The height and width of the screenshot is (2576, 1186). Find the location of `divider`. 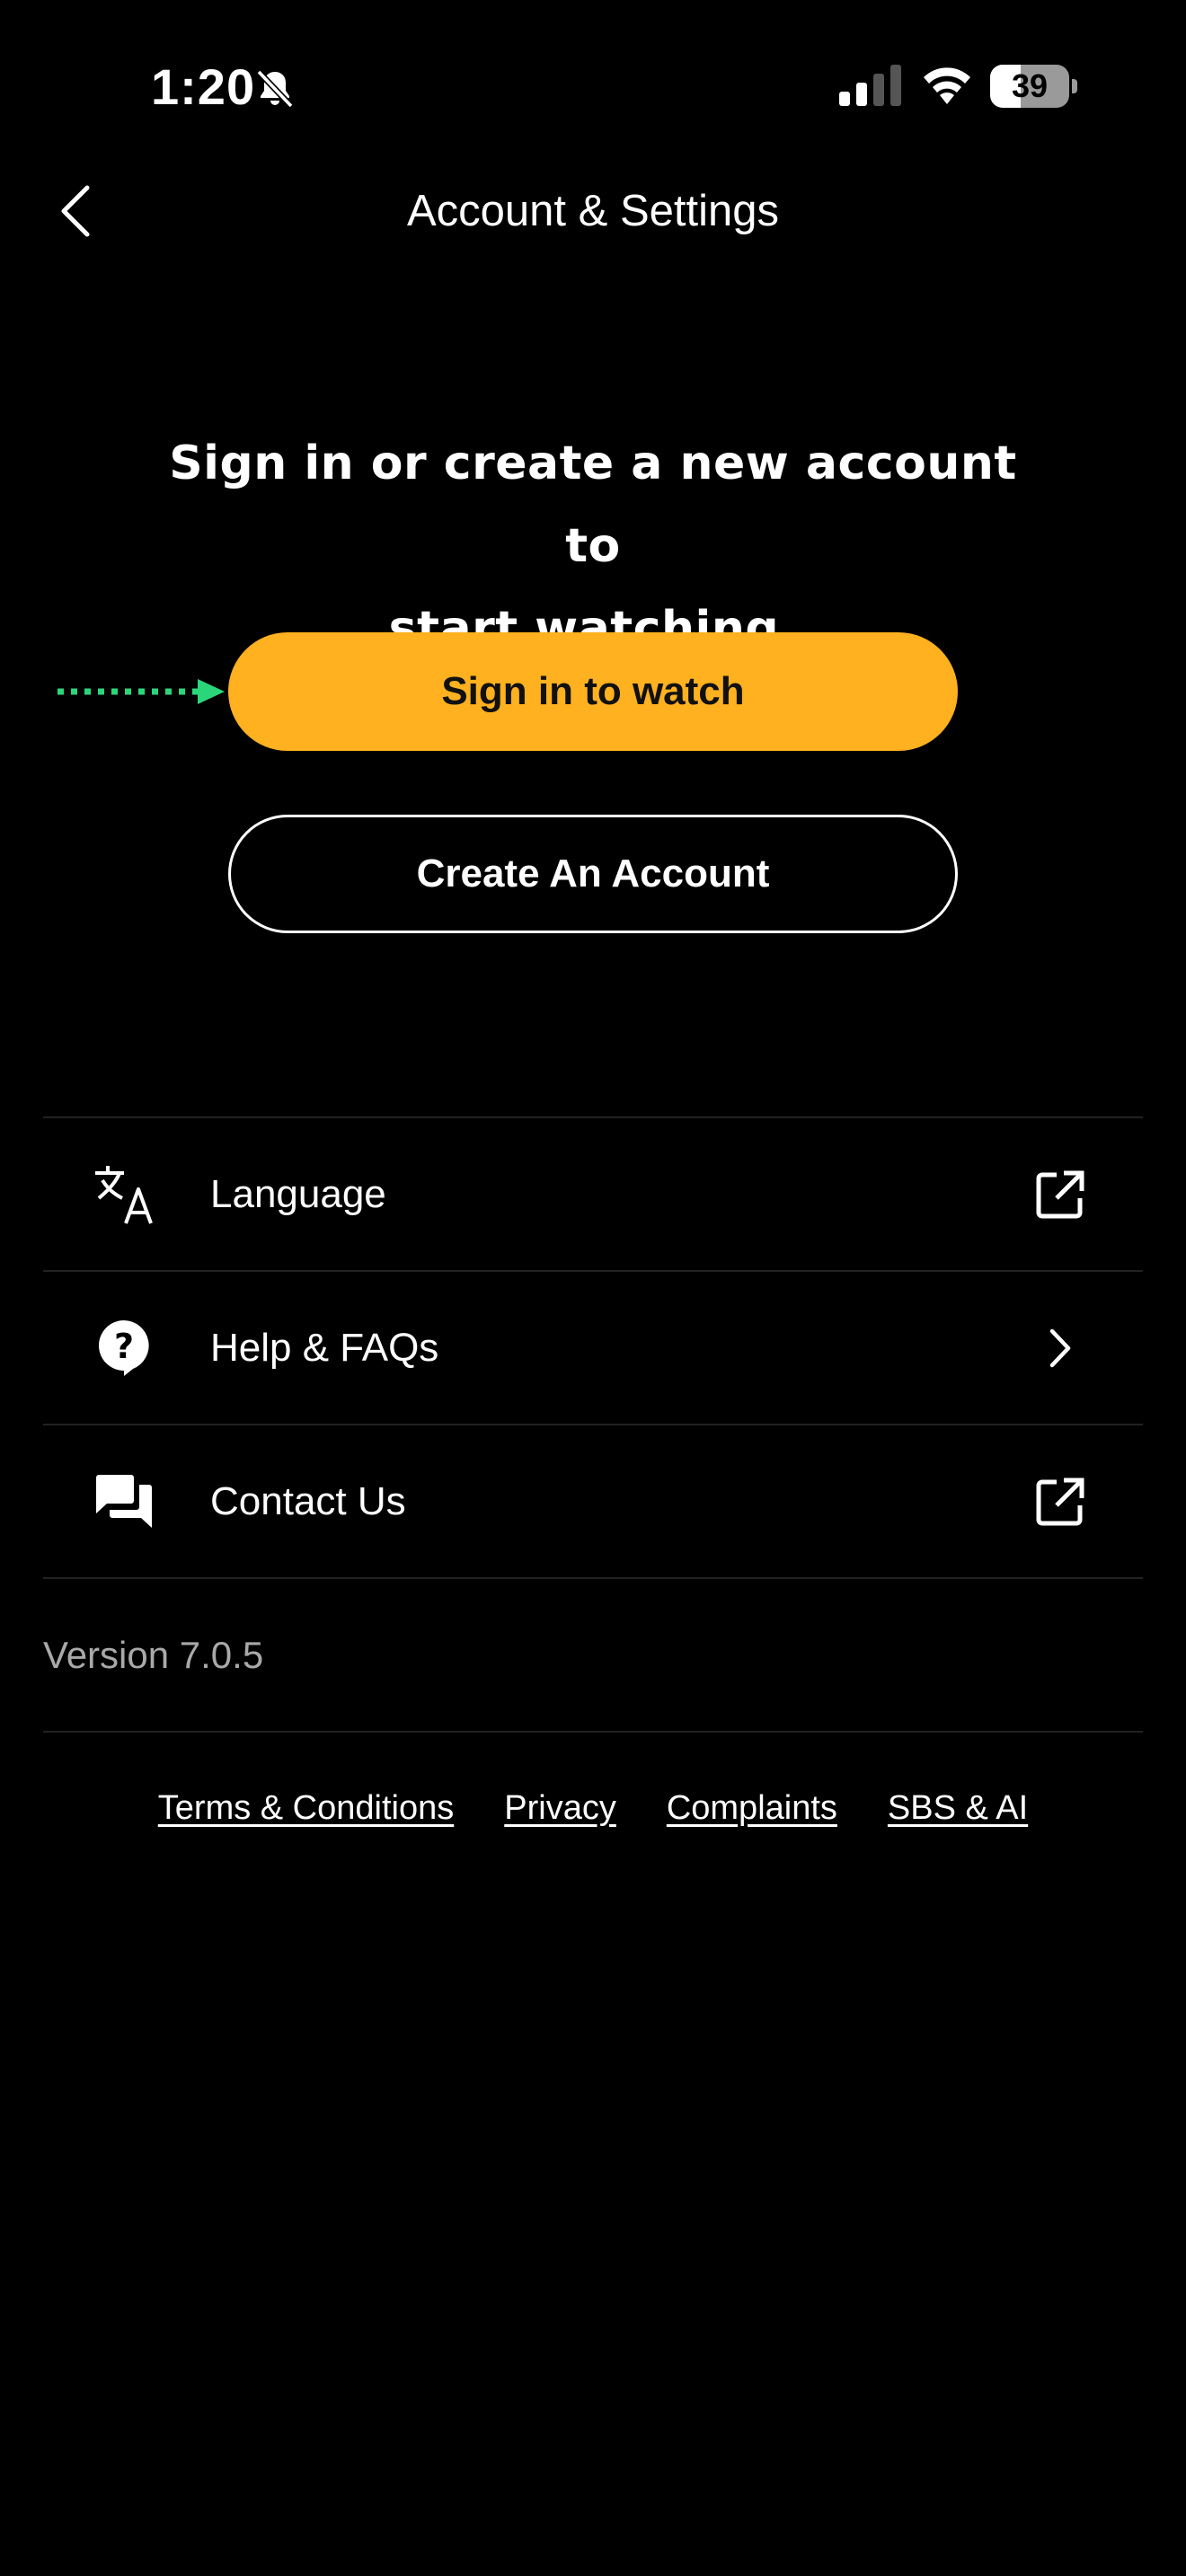

divider is located at coordinates (593, 1732).